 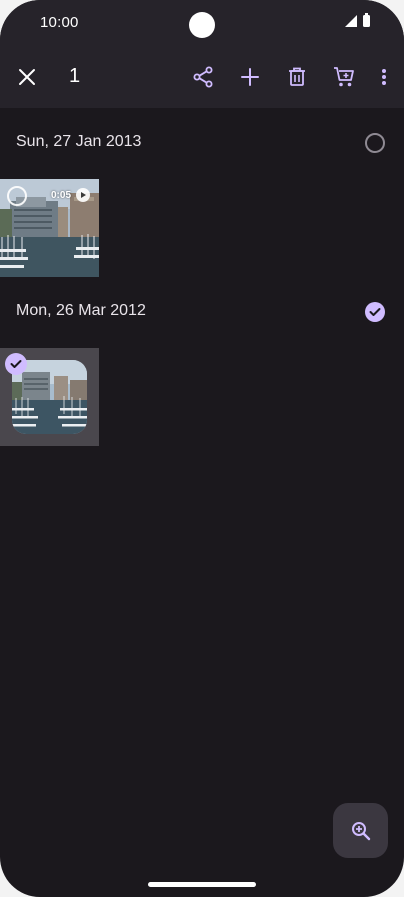 I want to click on date-header: Mon, 26 Mar 2012, so click(x=81, y=310).